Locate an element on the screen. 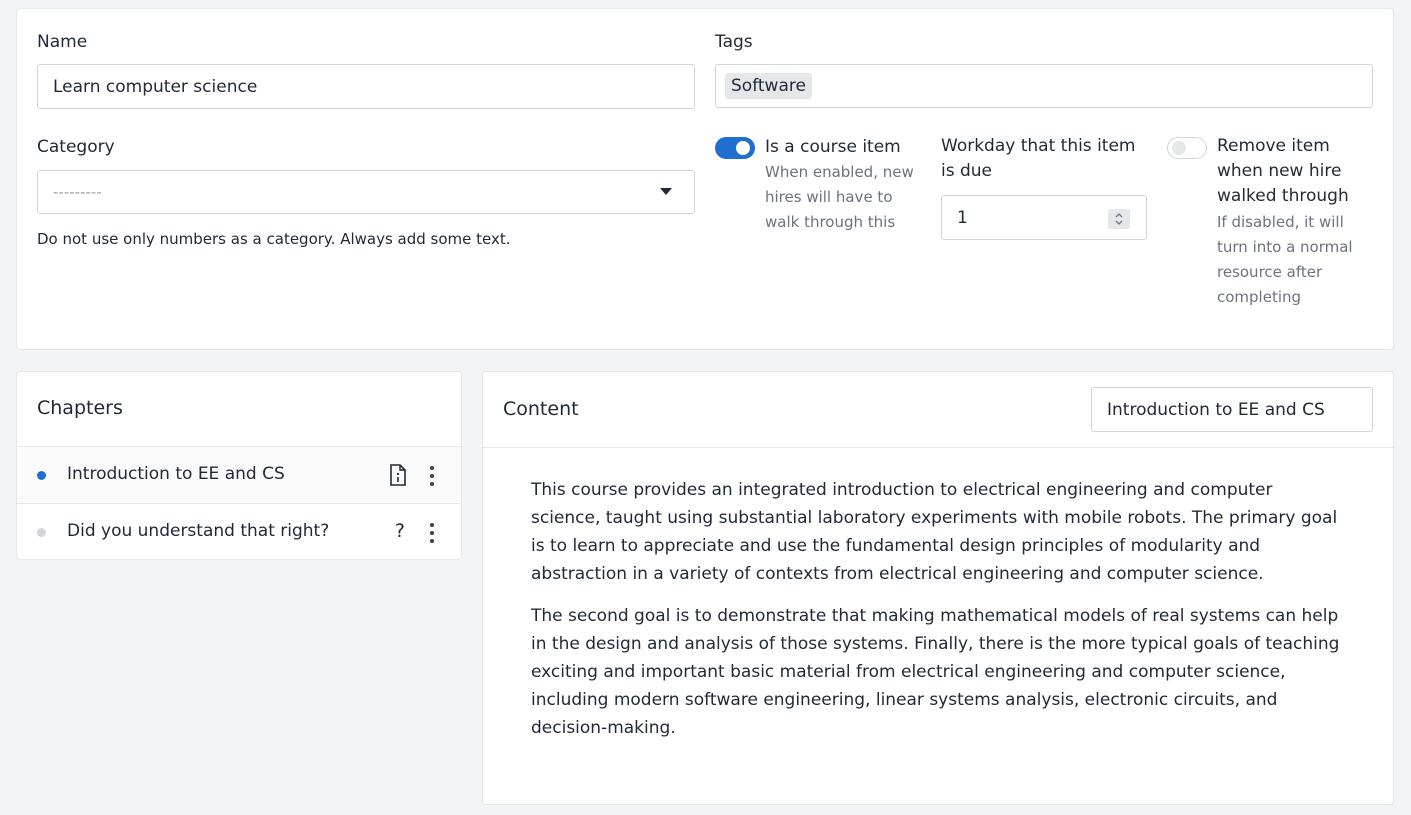 The image size is (1411, 815). remove-item-label: Remove item when new hire walked through is located at coordinates (1283, 171).